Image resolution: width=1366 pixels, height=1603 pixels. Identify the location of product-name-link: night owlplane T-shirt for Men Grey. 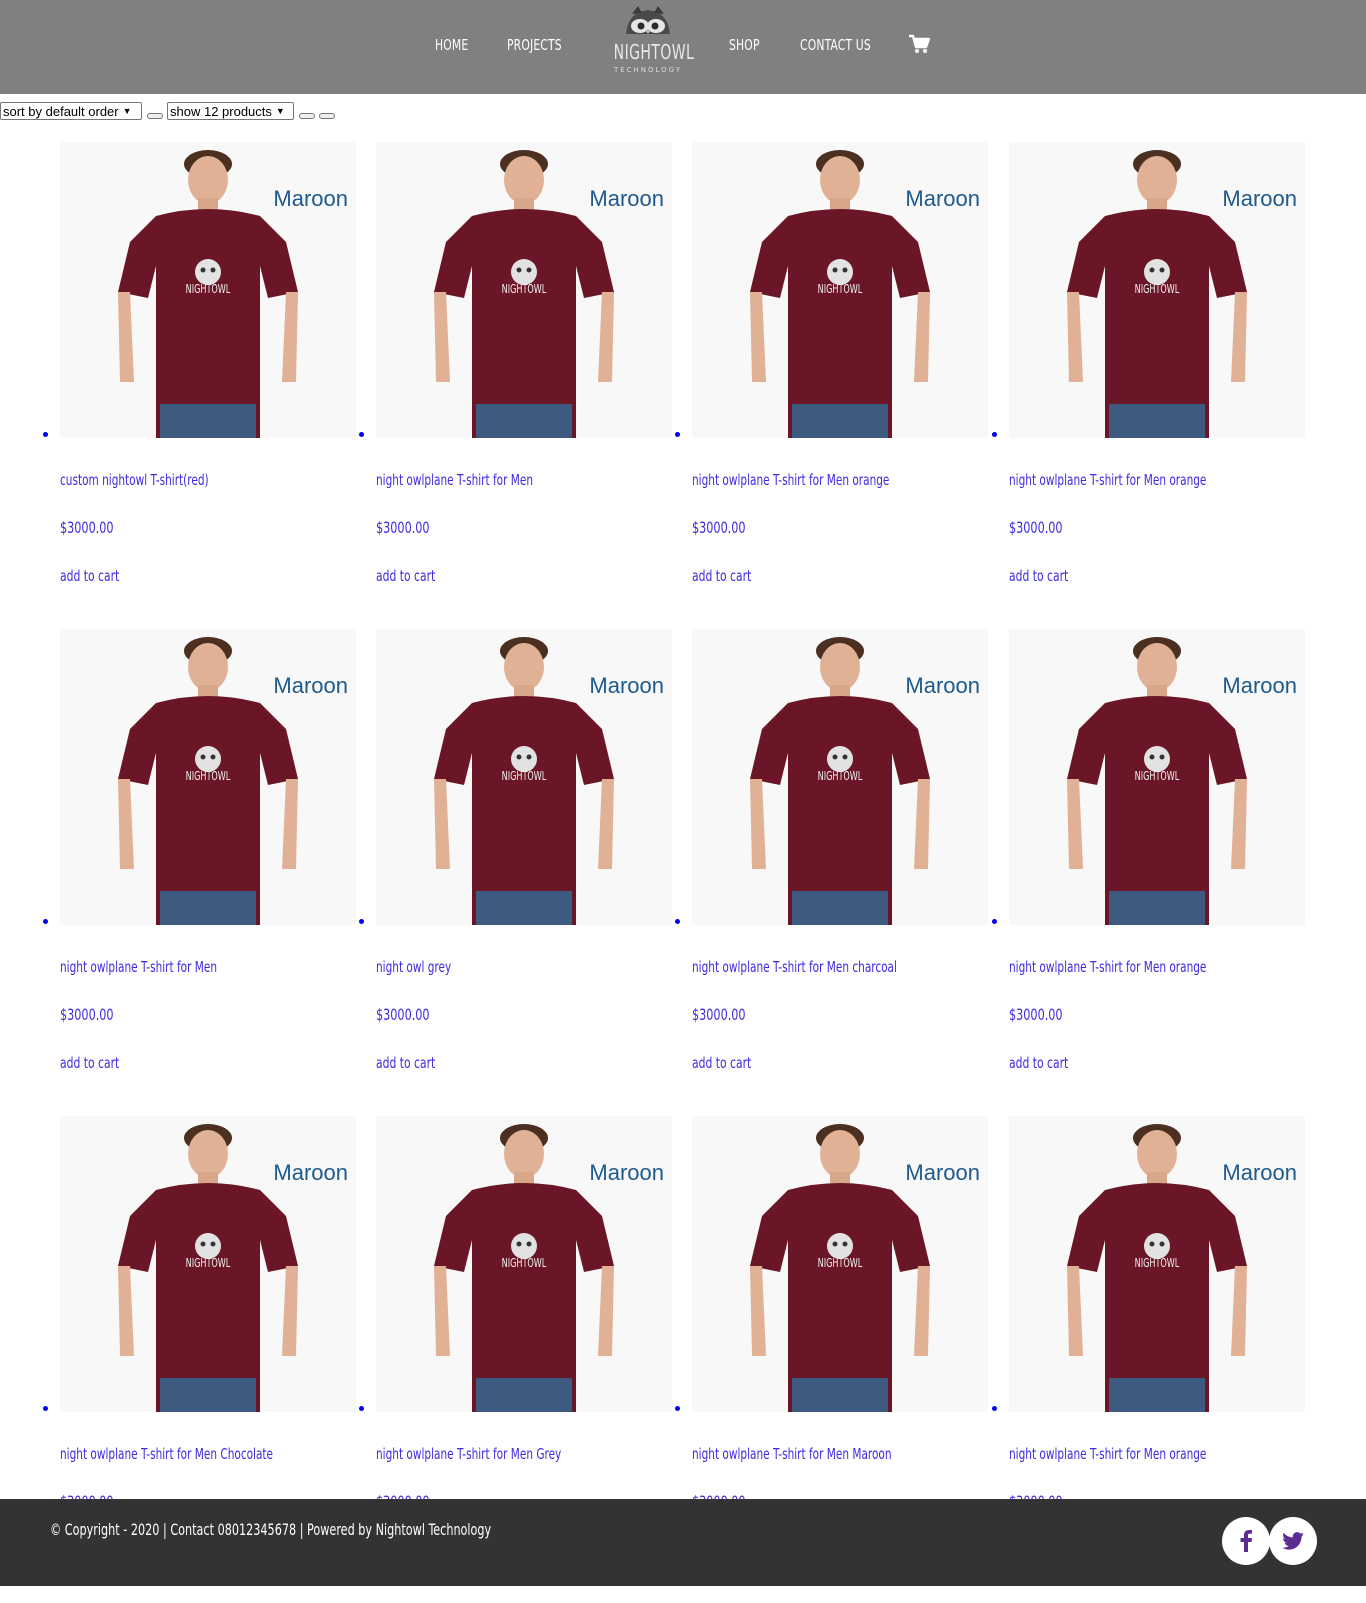
(468, 1454).